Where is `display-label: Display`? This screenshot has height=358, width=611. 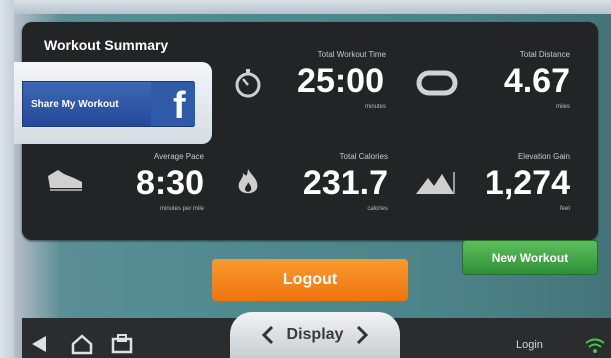 display-label: Display is located at coordinates (315, 334).